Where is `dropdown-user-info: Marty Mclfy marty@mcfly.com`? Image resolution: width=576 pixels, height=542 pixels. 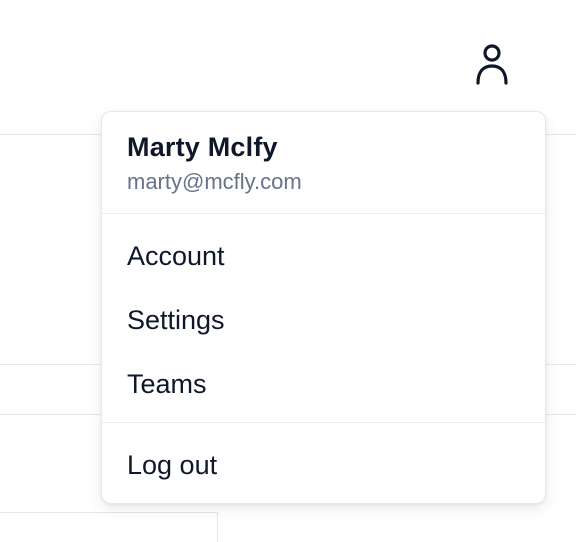 dropdown-user-info: Marty Mclfy marty@mcfly.com is located at coordinates (323, 163).